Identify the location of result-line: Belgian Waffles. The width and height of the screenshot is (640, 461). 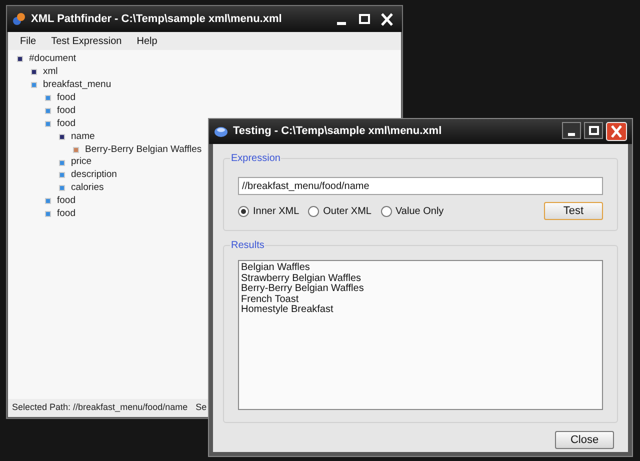
(276, 268).